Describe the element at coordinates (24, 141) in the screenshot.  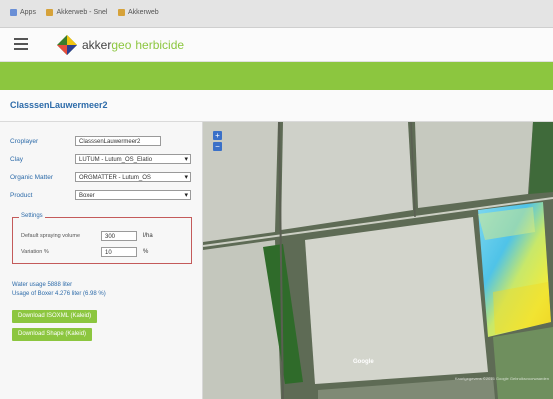
I see `croplayer-label: Croplayer` at that location.